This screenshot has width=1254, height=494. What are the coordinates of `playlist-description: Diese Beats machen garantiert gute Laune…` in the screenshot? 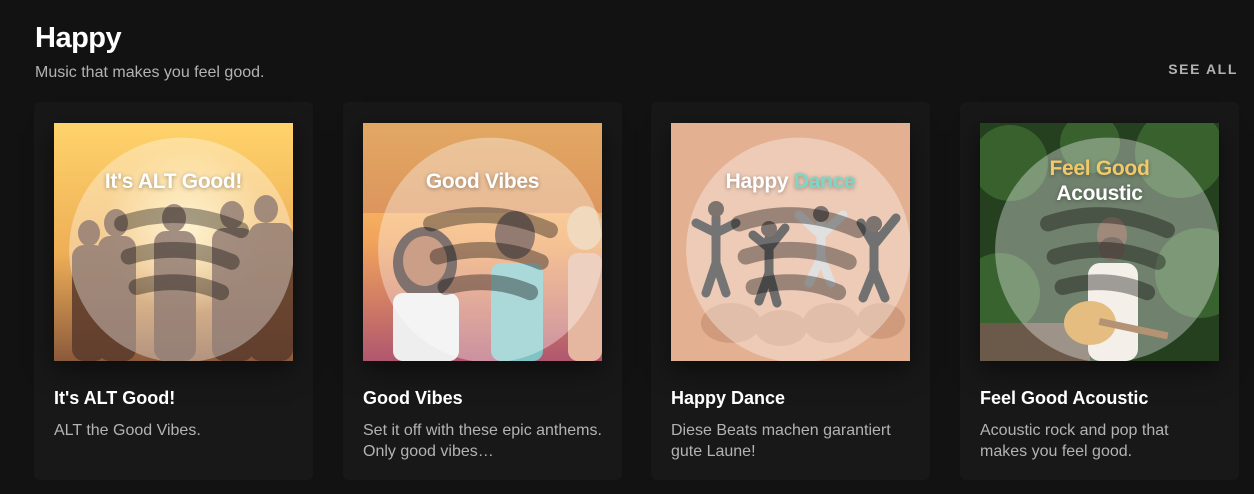 It's located at (781, 441).